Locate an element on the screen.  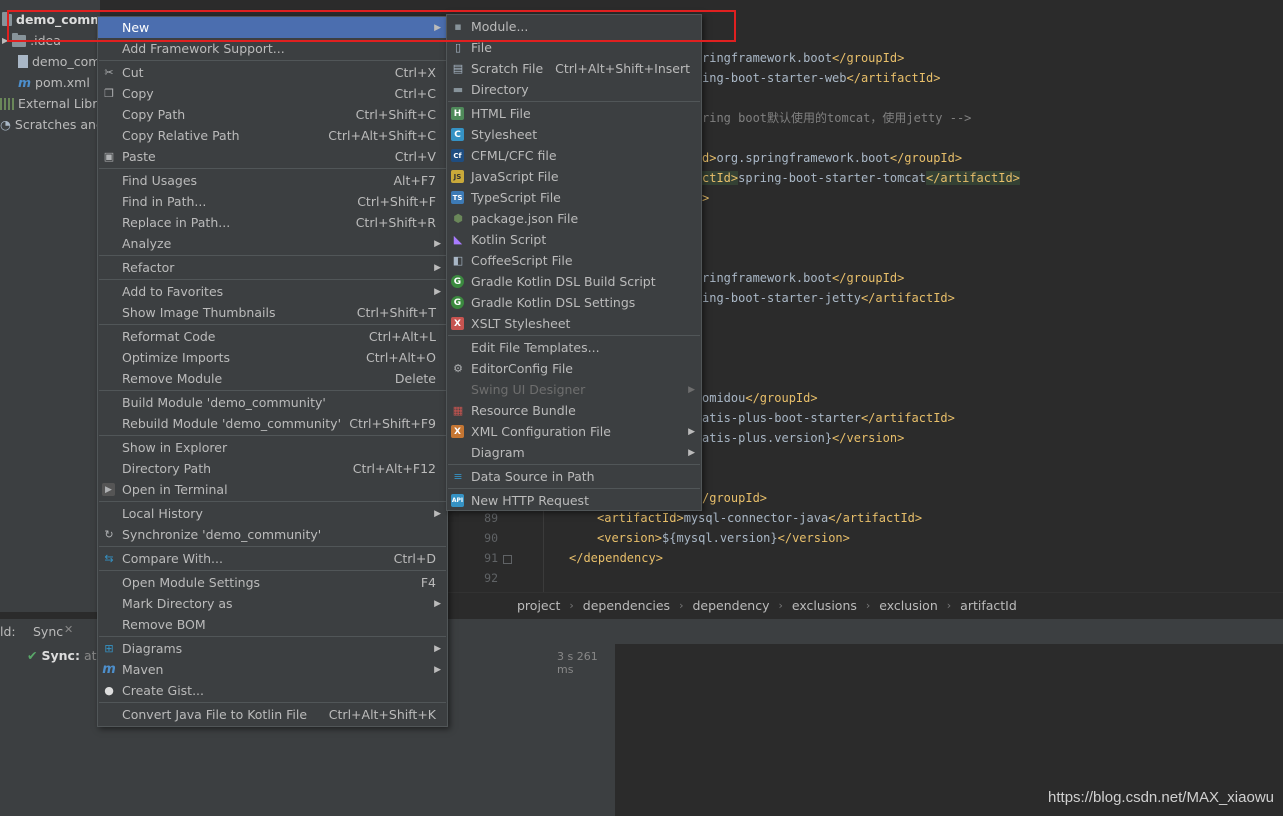
menu-item-paste: ▣ Paste Ctrl+V is located at coordinates (272, 156).